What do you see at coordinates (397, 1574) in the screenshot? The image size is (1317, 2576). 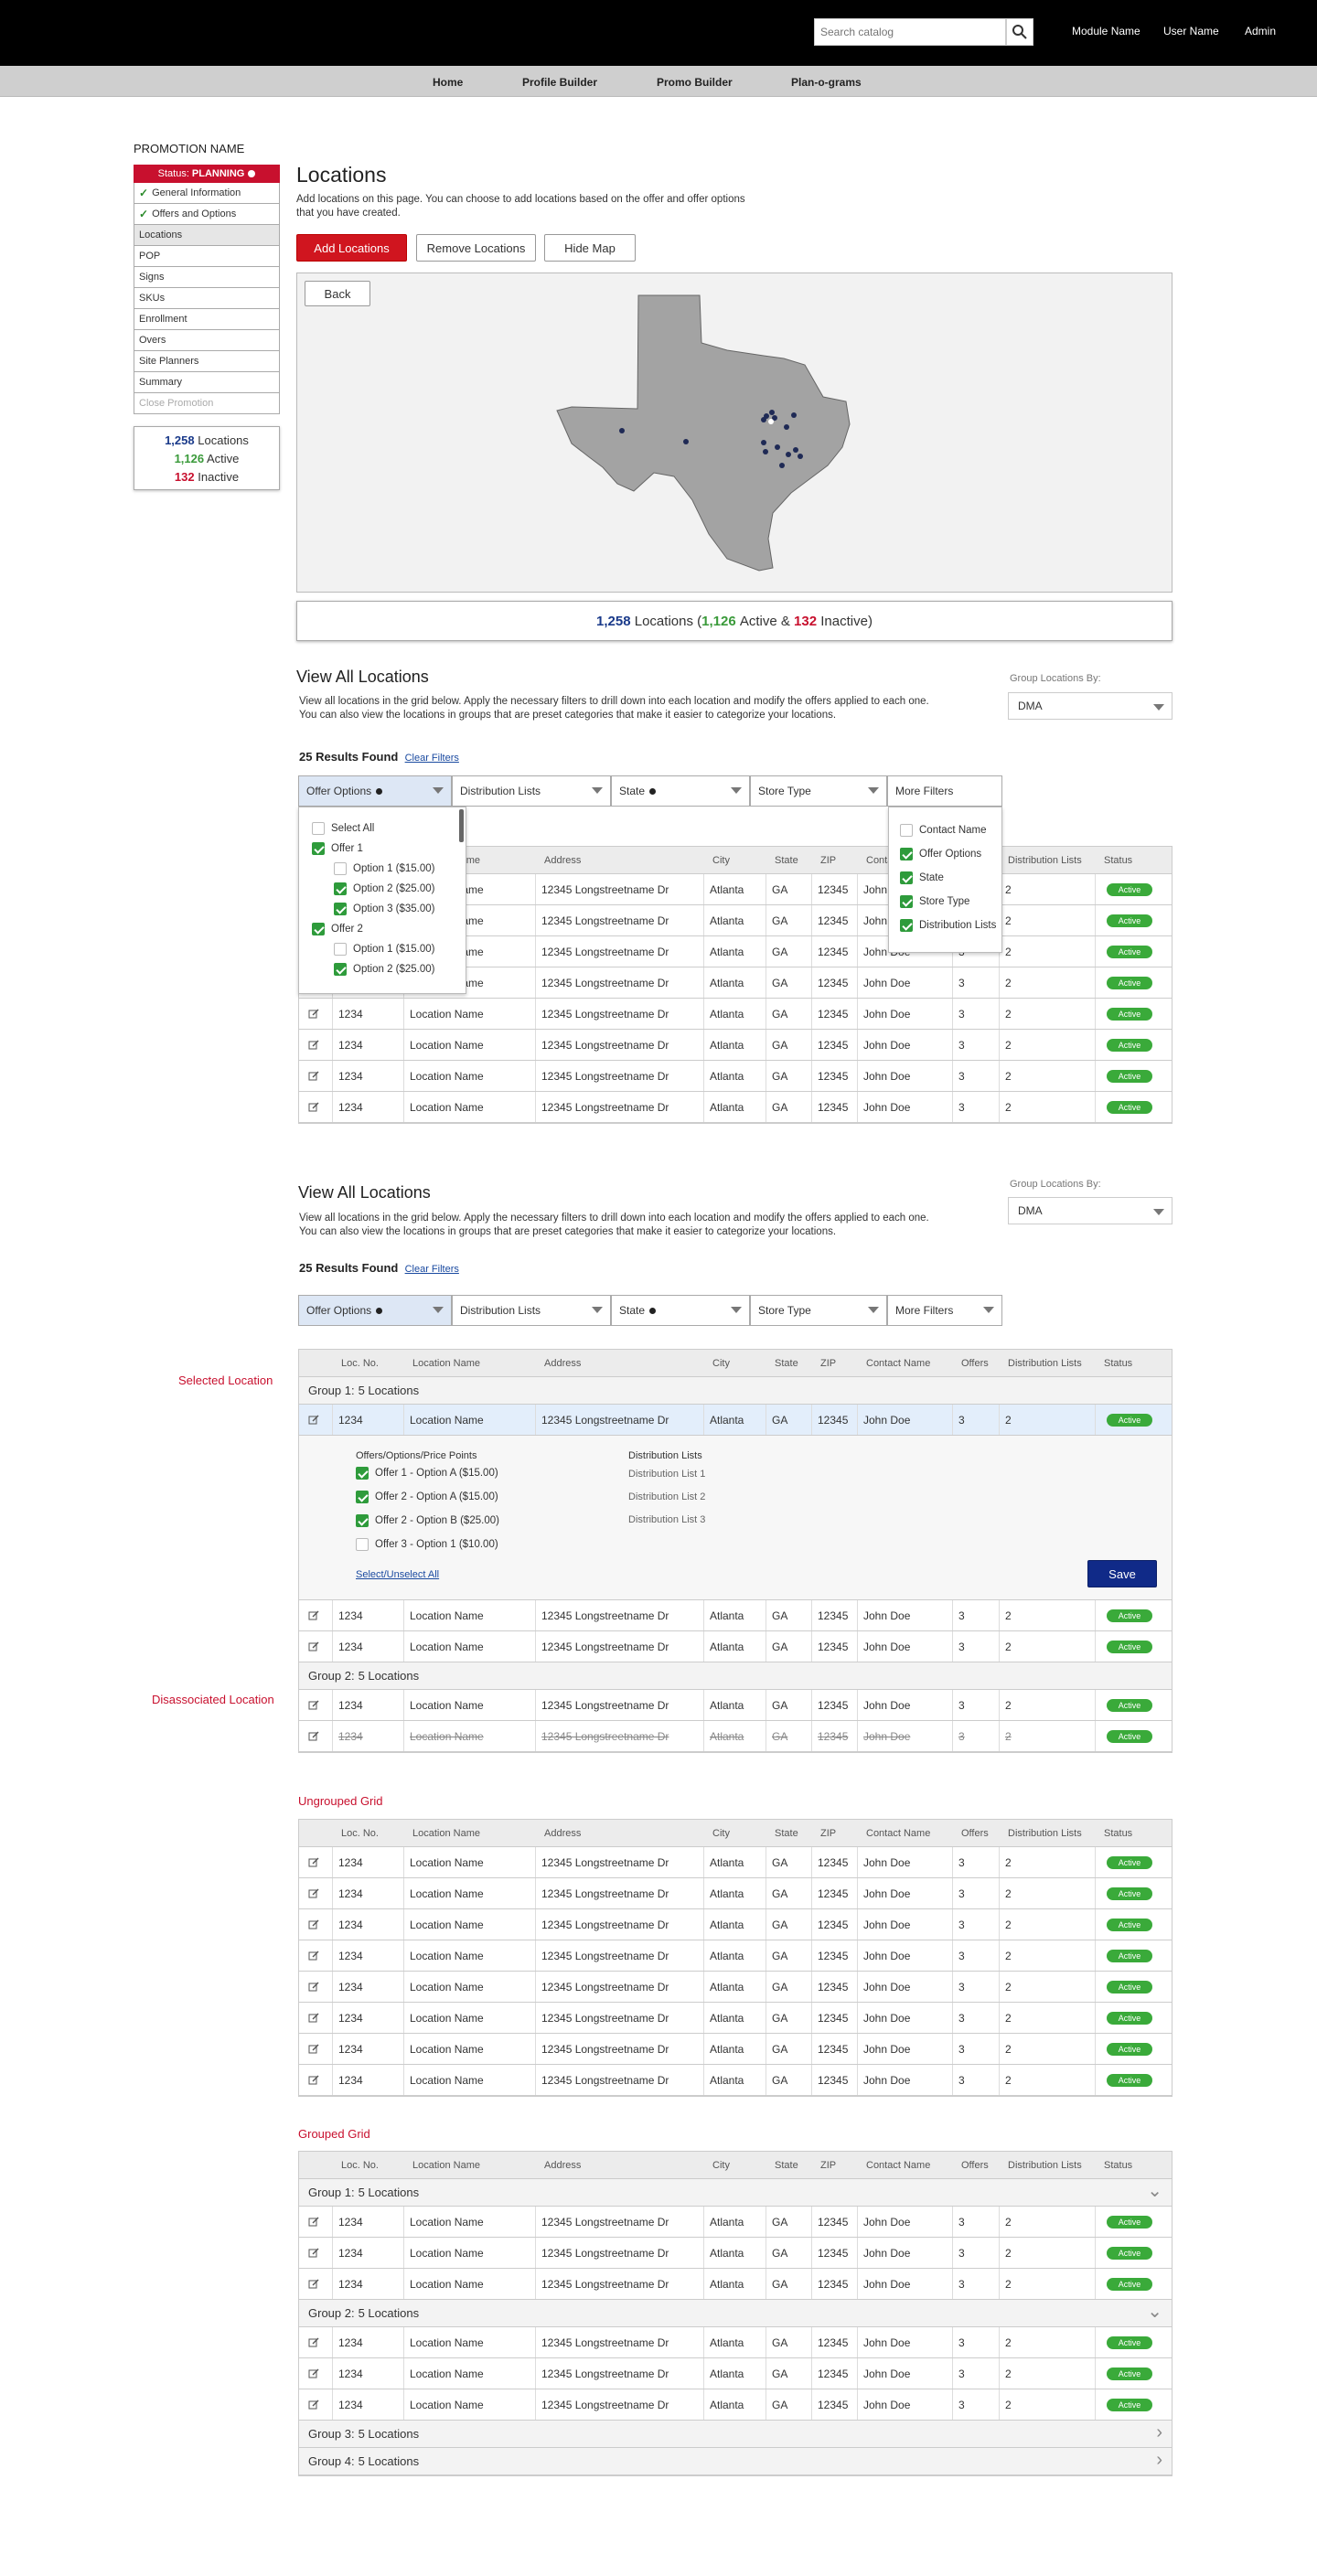 I see `select-unselect-all-link: Select/Unselect All` at bounding box center [397, 1574].